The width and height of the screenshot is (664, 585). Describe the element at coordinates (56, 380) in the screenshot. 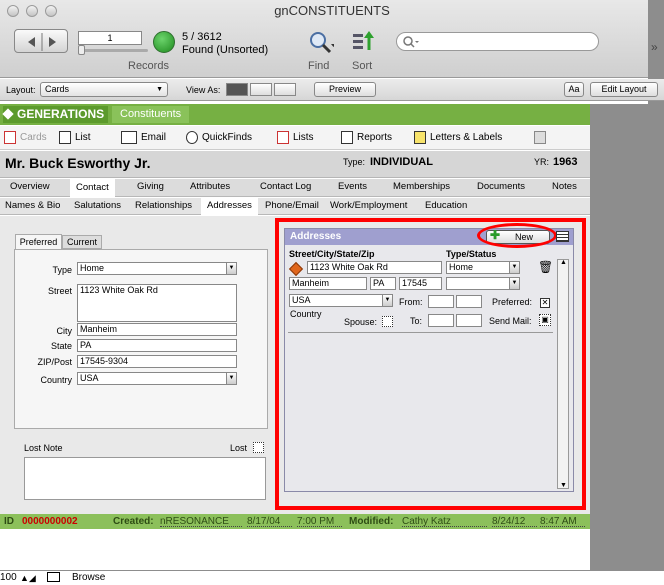

I see `country-field-label: Country` at that location.